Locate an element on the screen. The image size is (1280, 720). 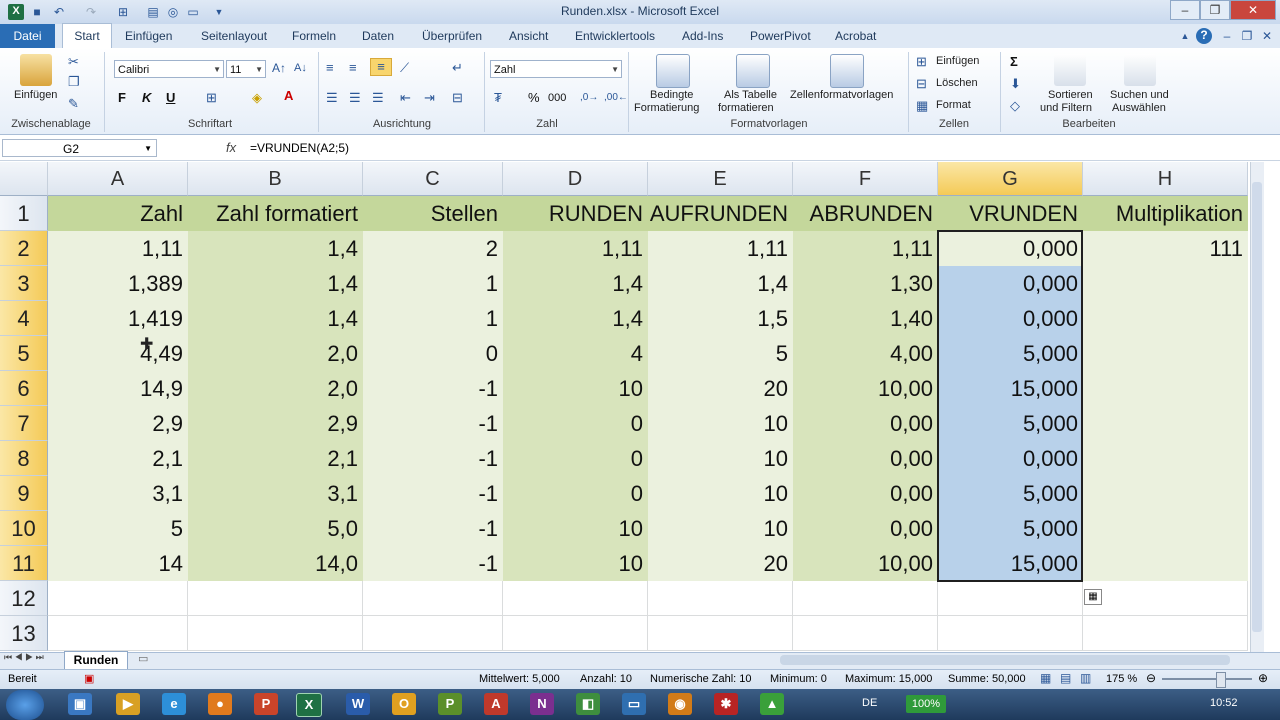
header-cell: Multiplikation is located at coordinates (1165, 213).